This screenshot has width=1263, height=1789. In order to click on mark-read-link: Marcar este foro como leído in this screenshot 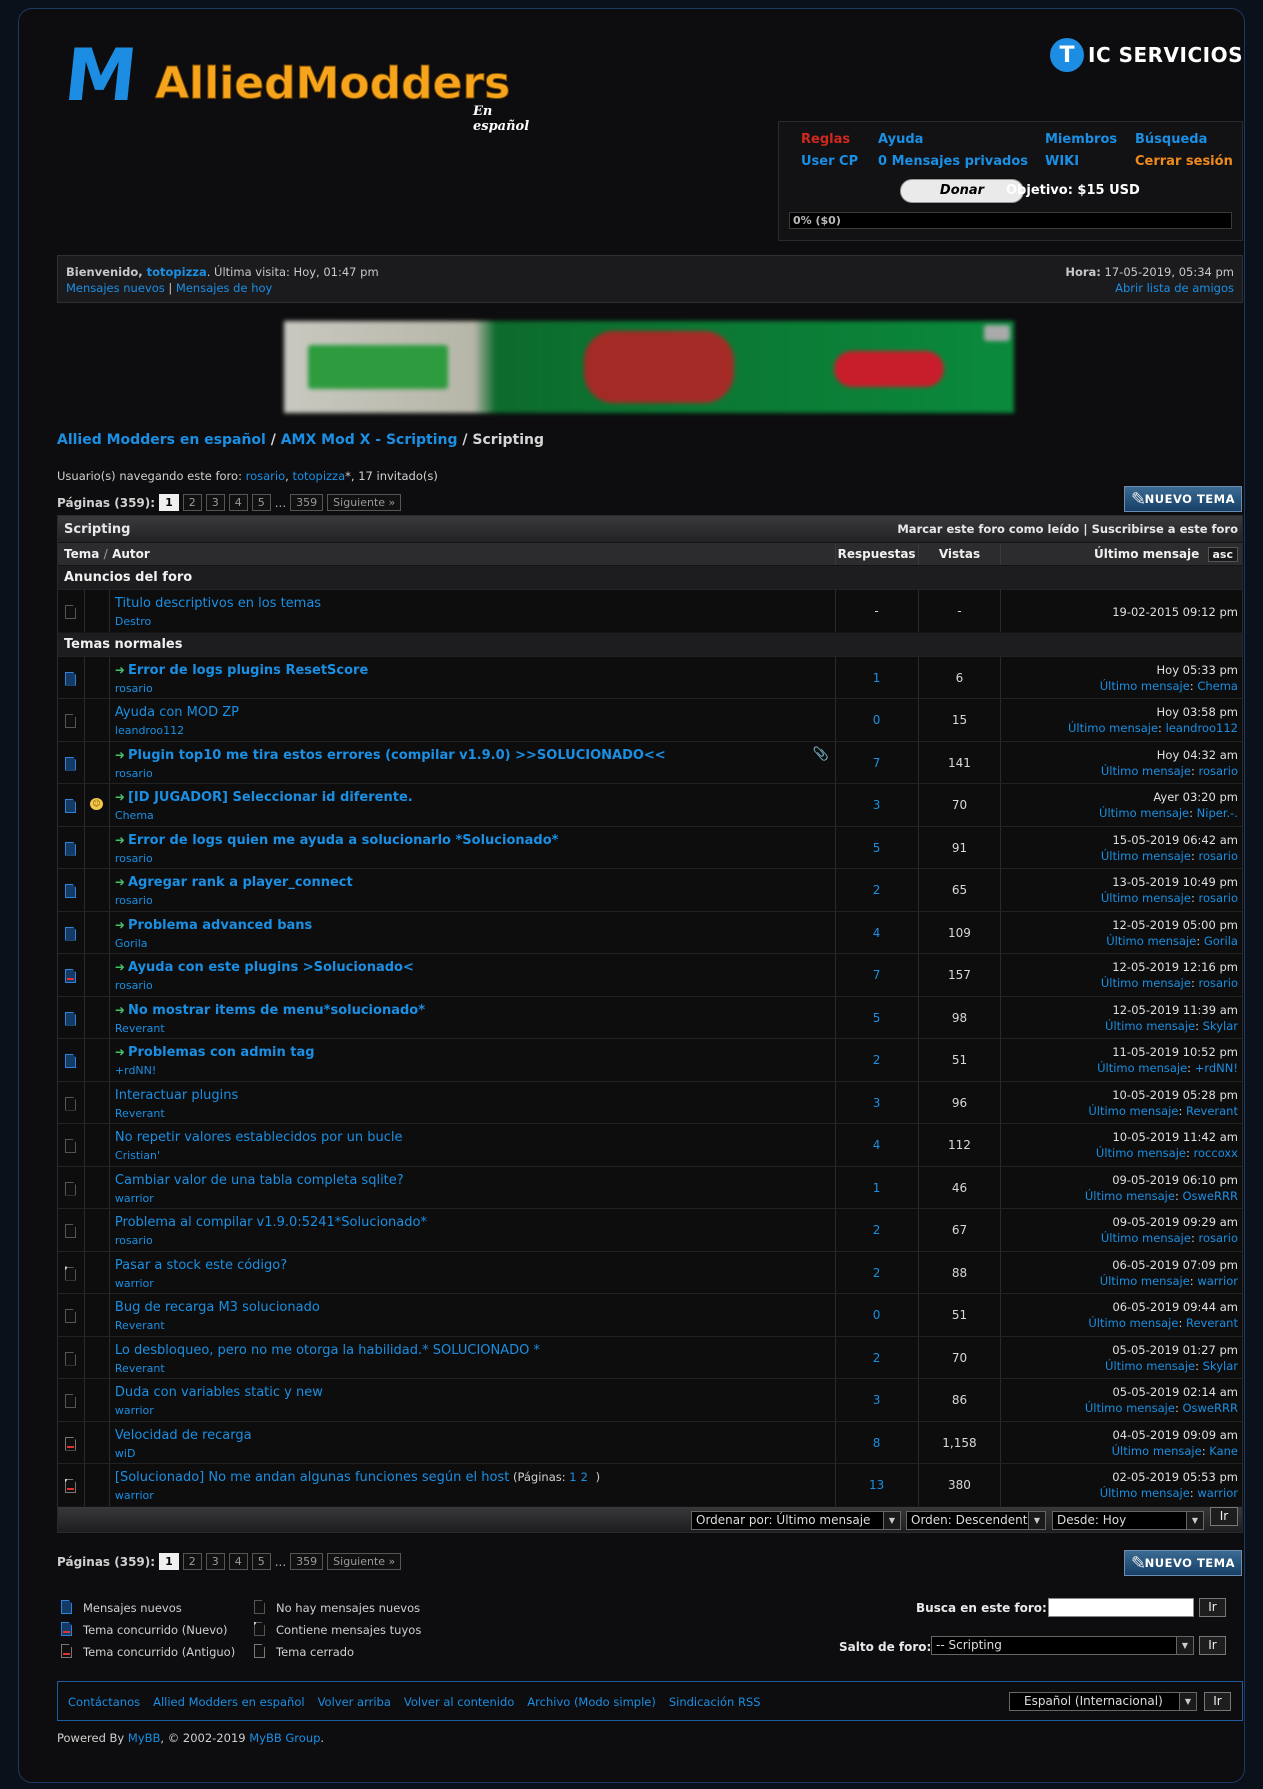, I will do `click(988, 529)`.